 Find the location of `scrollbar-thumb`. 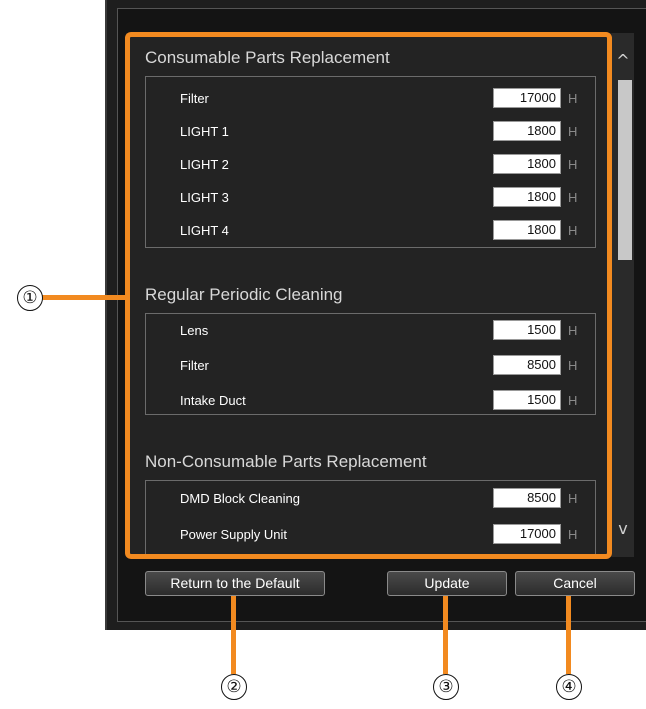

scrollbar-thumb is located at coordinates (625, 170).